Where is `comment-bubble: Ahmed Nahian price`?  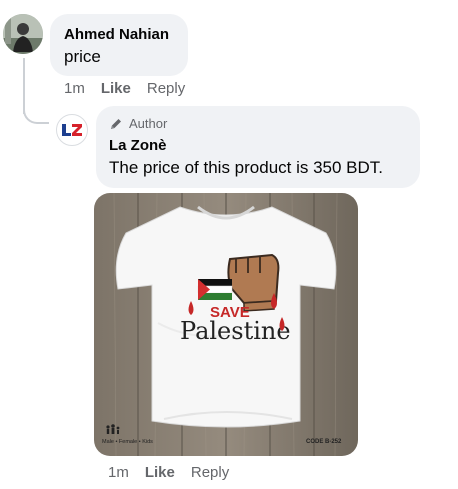
comment-bubble: Ahmed Nahian price is located at coordinates (119, 45).